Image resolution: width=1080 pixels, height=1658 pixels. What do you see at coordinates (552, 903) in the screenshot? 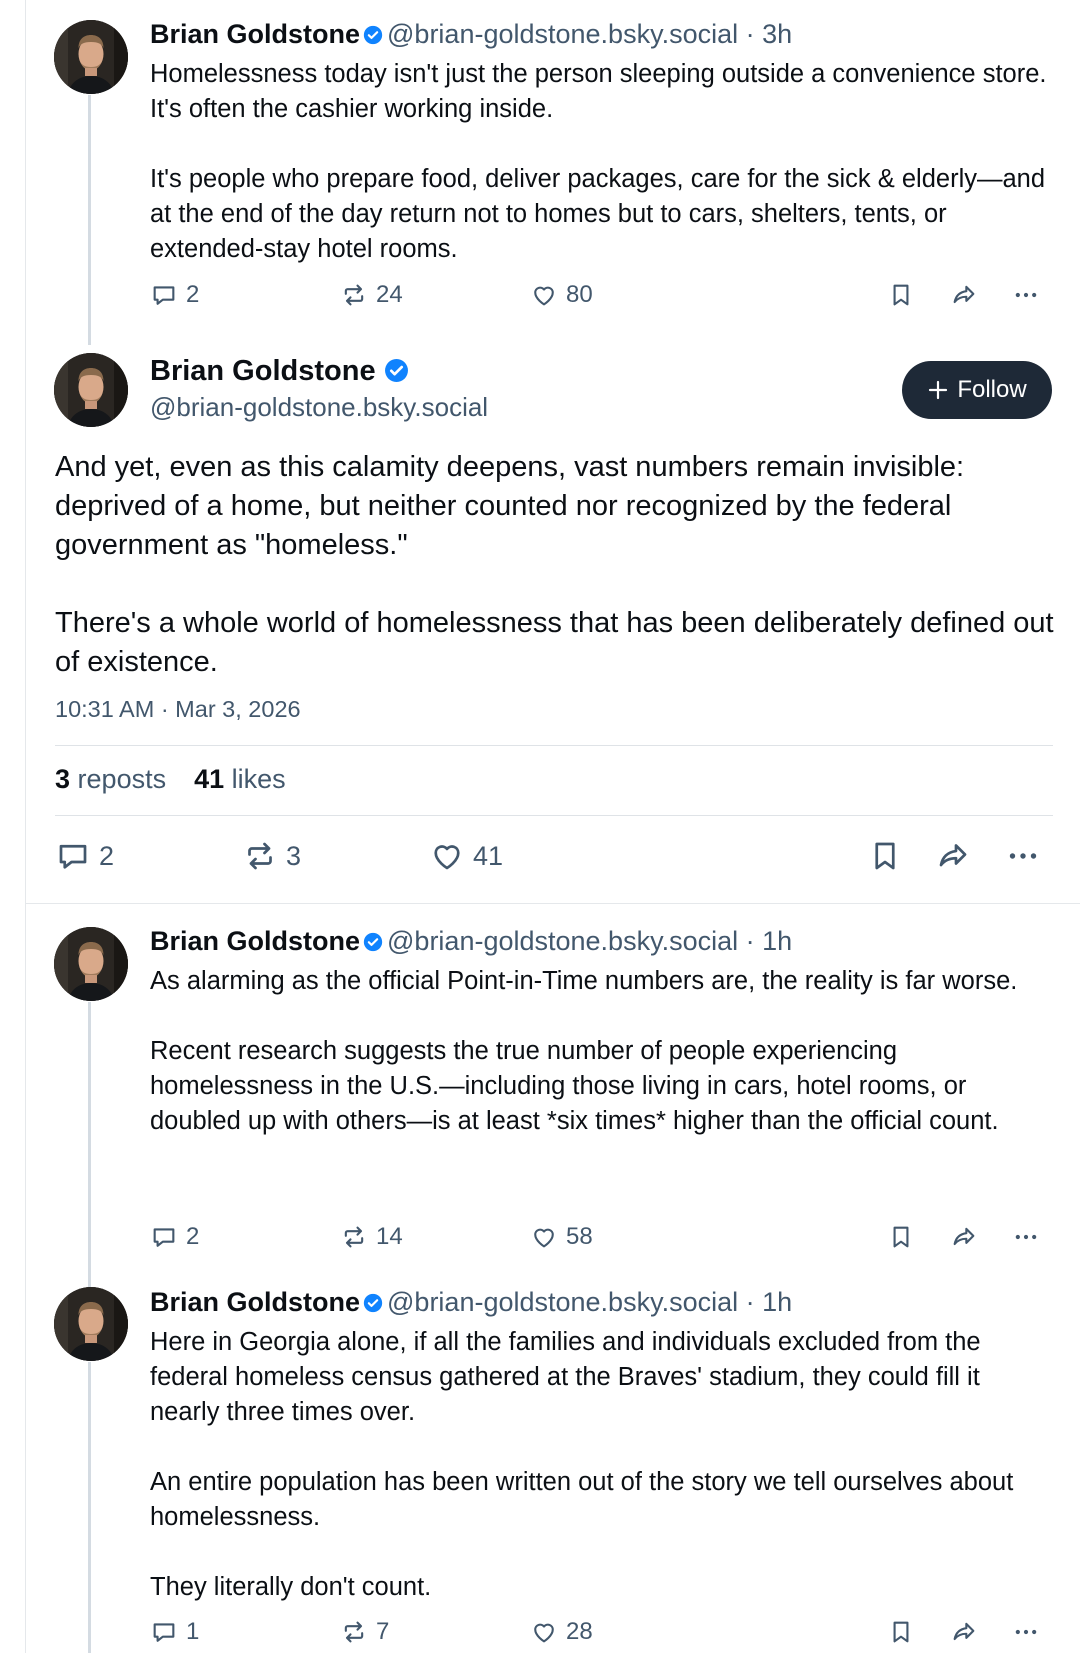
I see `section-divider` at bounding box center [552, 903].